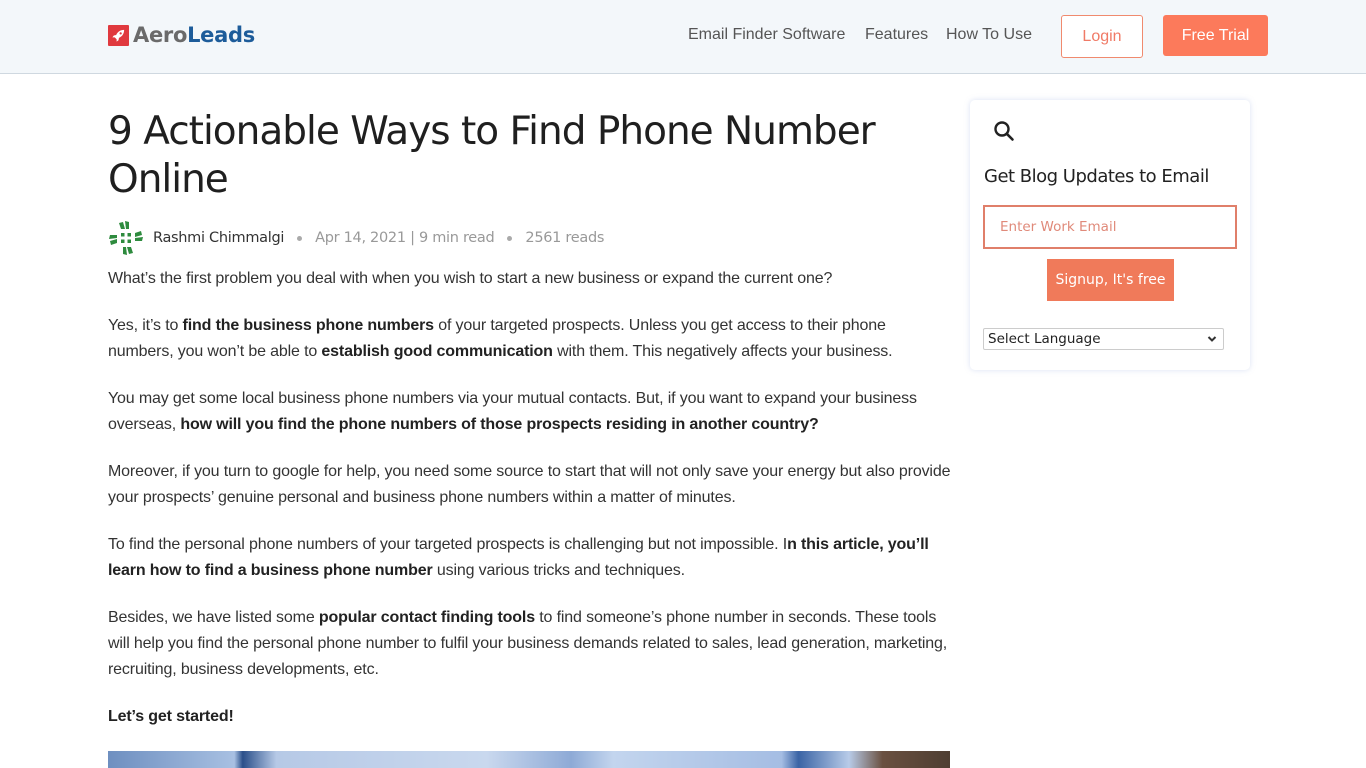 Image resolution: width=1366 pixels, height=768 pixels. I want to click on text-run: Yes, it’s to, so click(145, 325).